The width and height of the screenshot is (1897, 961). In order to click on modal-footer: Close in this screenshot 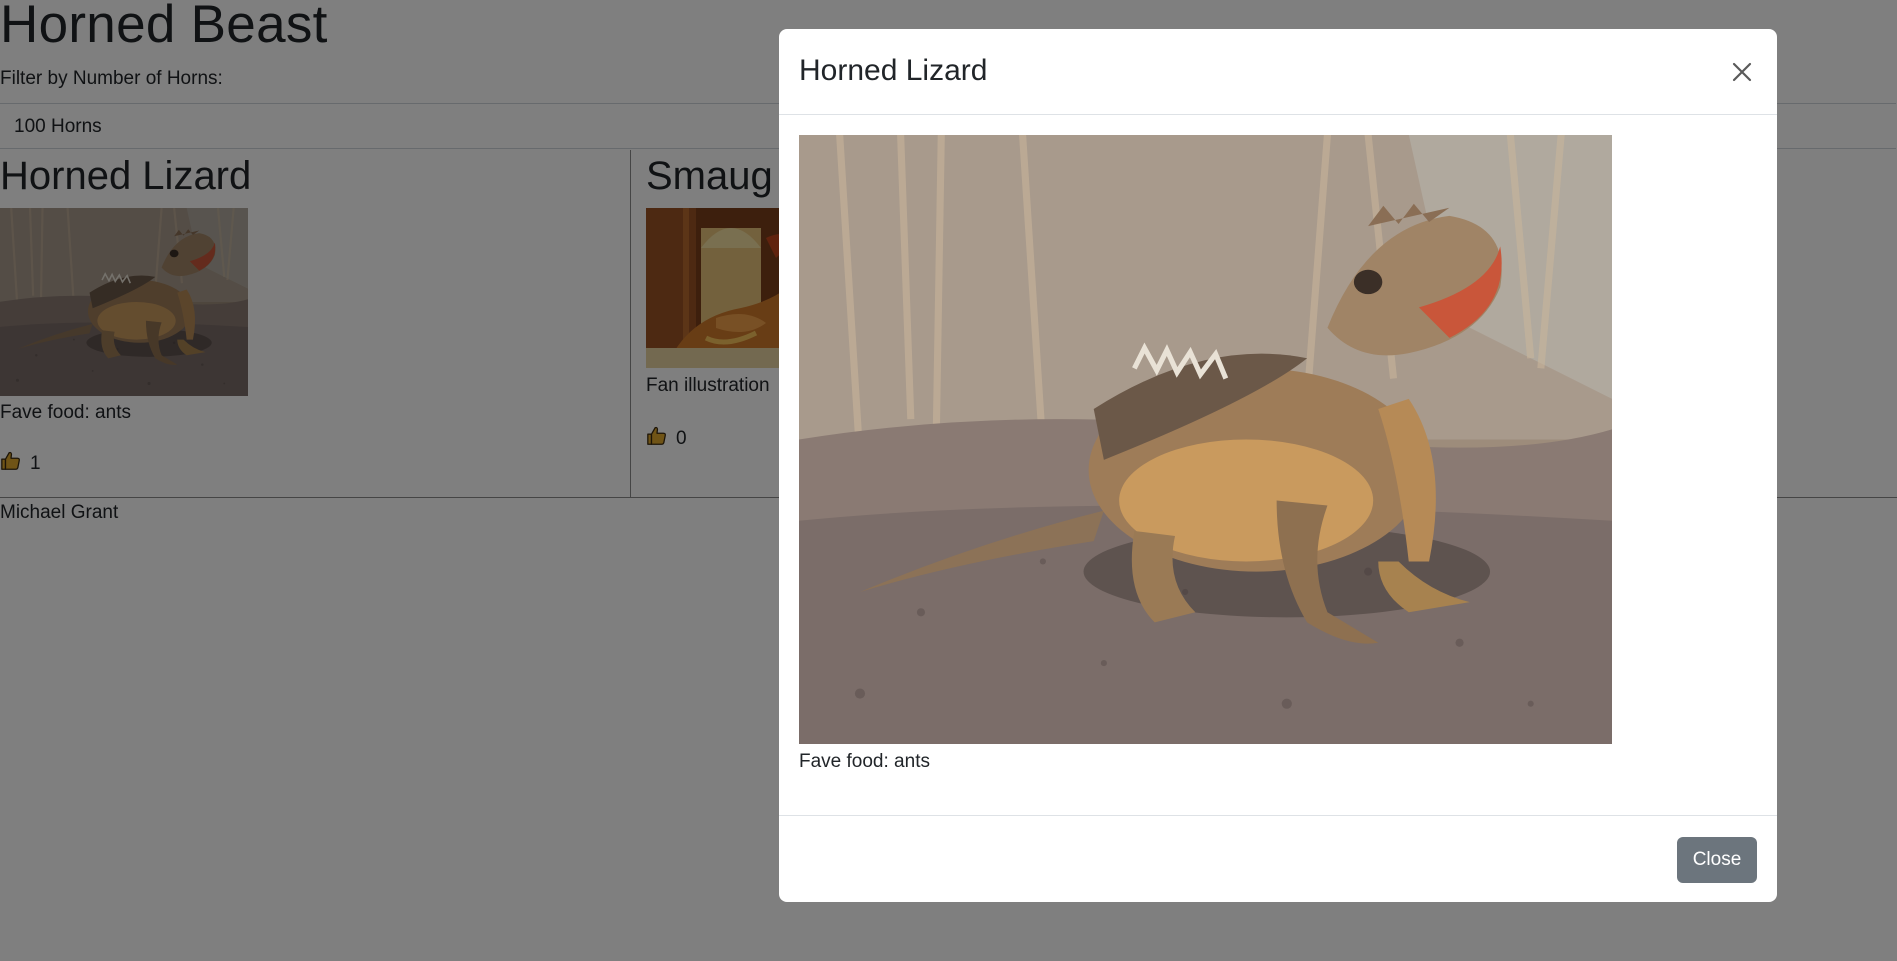, I will do `click(1278, 858)`.